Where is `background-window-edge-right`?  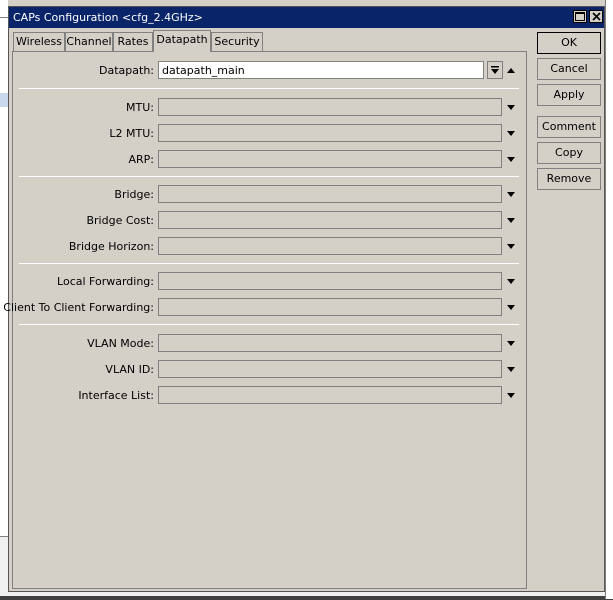 background-window-edge-right is located at coordinates (609, 299).